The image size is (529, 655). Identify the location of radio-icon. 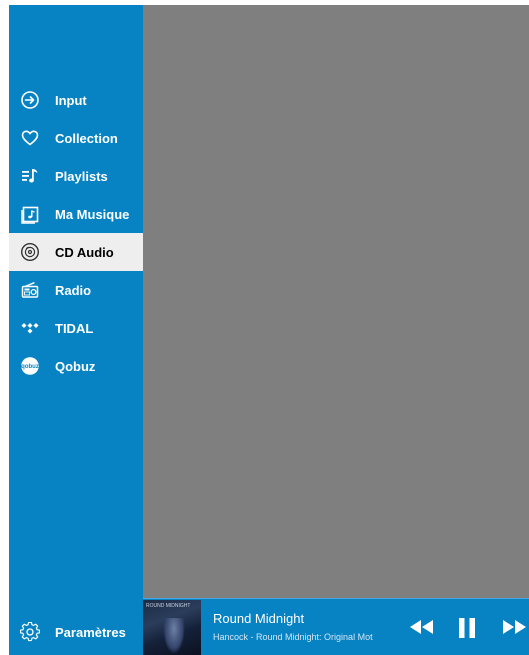
(30, 290).